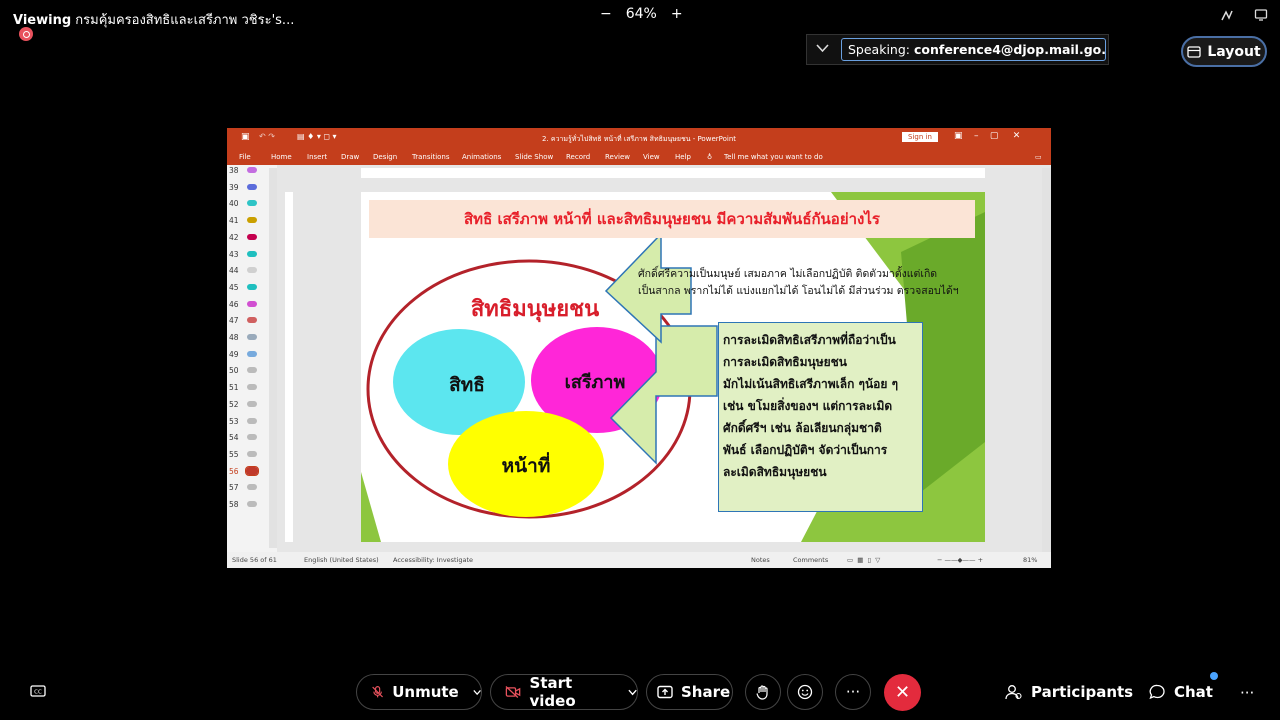  I want to click on zoom-level: 64%, so click(641, 14).